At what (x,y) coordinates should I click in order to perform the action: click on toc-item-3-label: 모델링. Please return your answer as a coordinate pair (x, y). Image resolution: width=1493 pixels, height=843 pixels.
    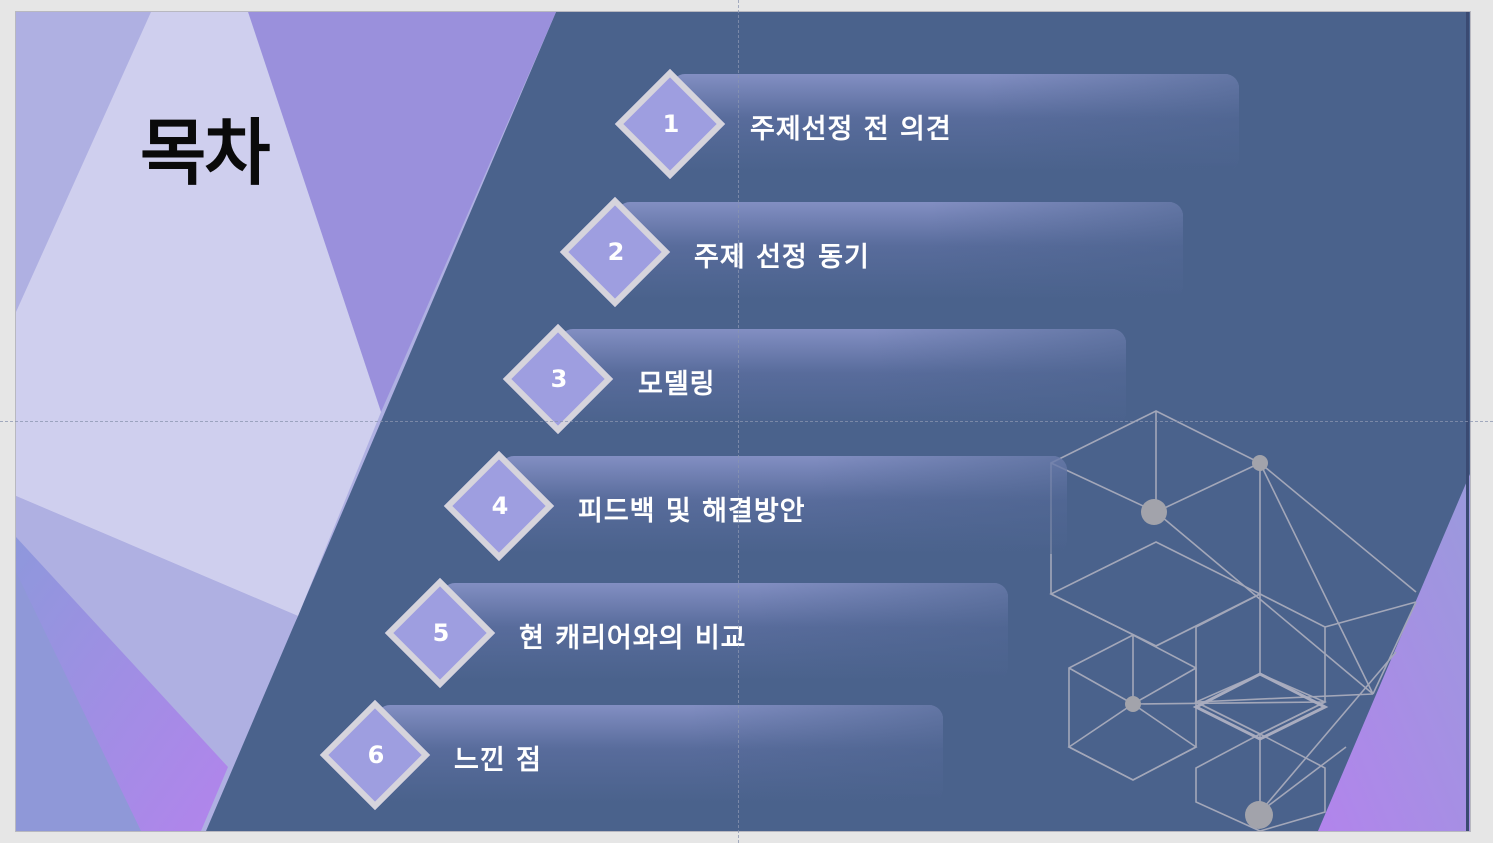
    Looking at the image, I should click on (677, 381).